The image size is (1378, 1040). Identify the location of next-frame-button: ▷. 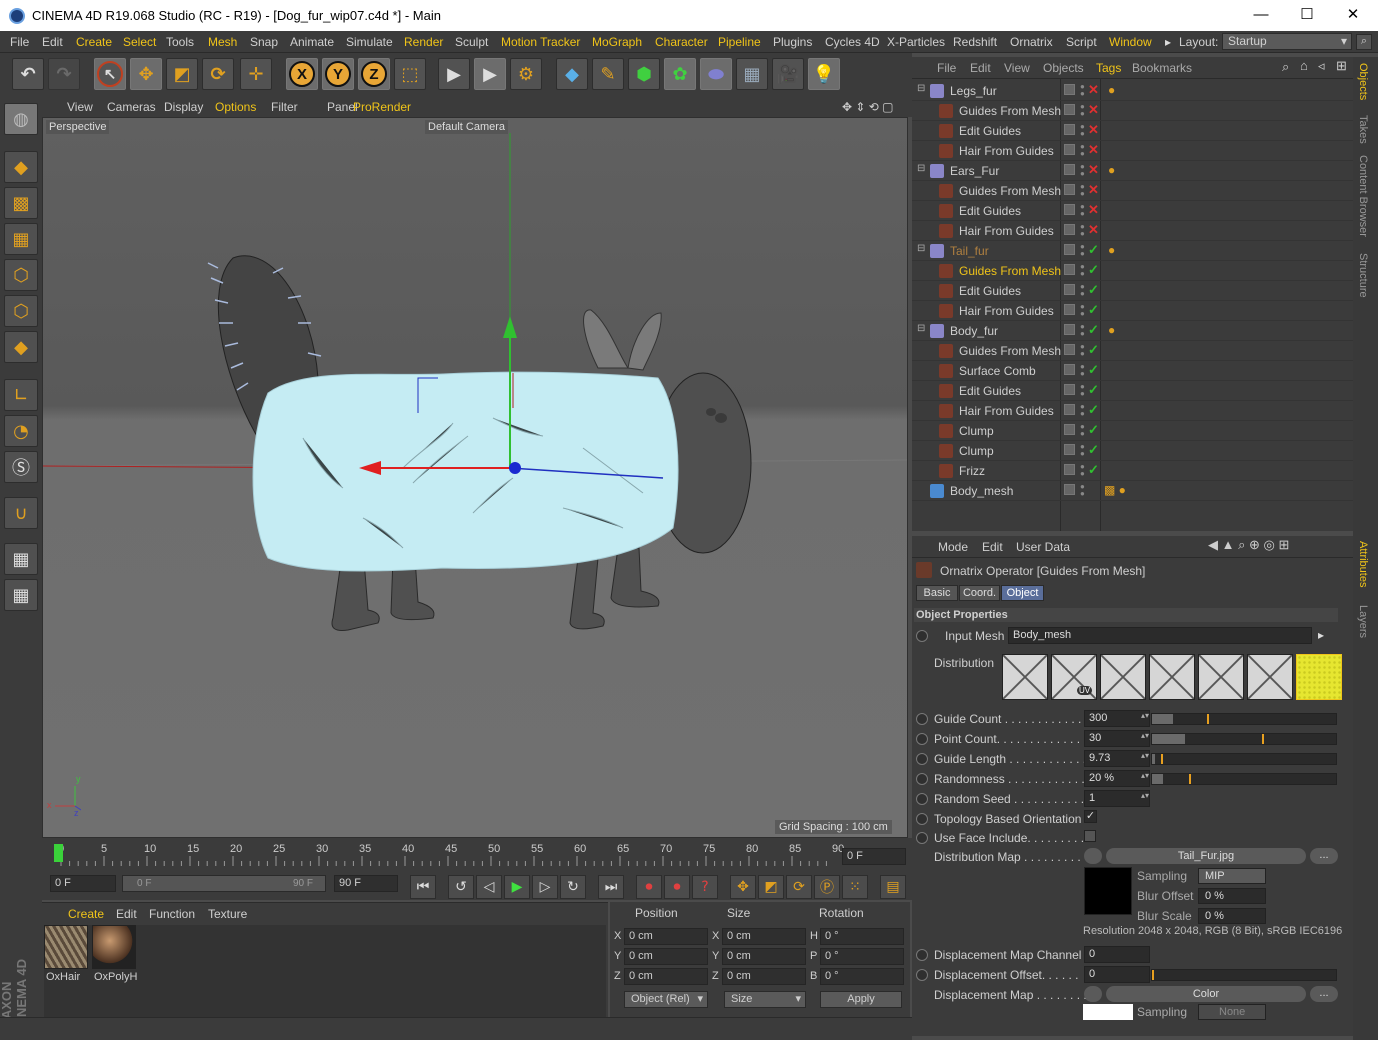
(545, 887).